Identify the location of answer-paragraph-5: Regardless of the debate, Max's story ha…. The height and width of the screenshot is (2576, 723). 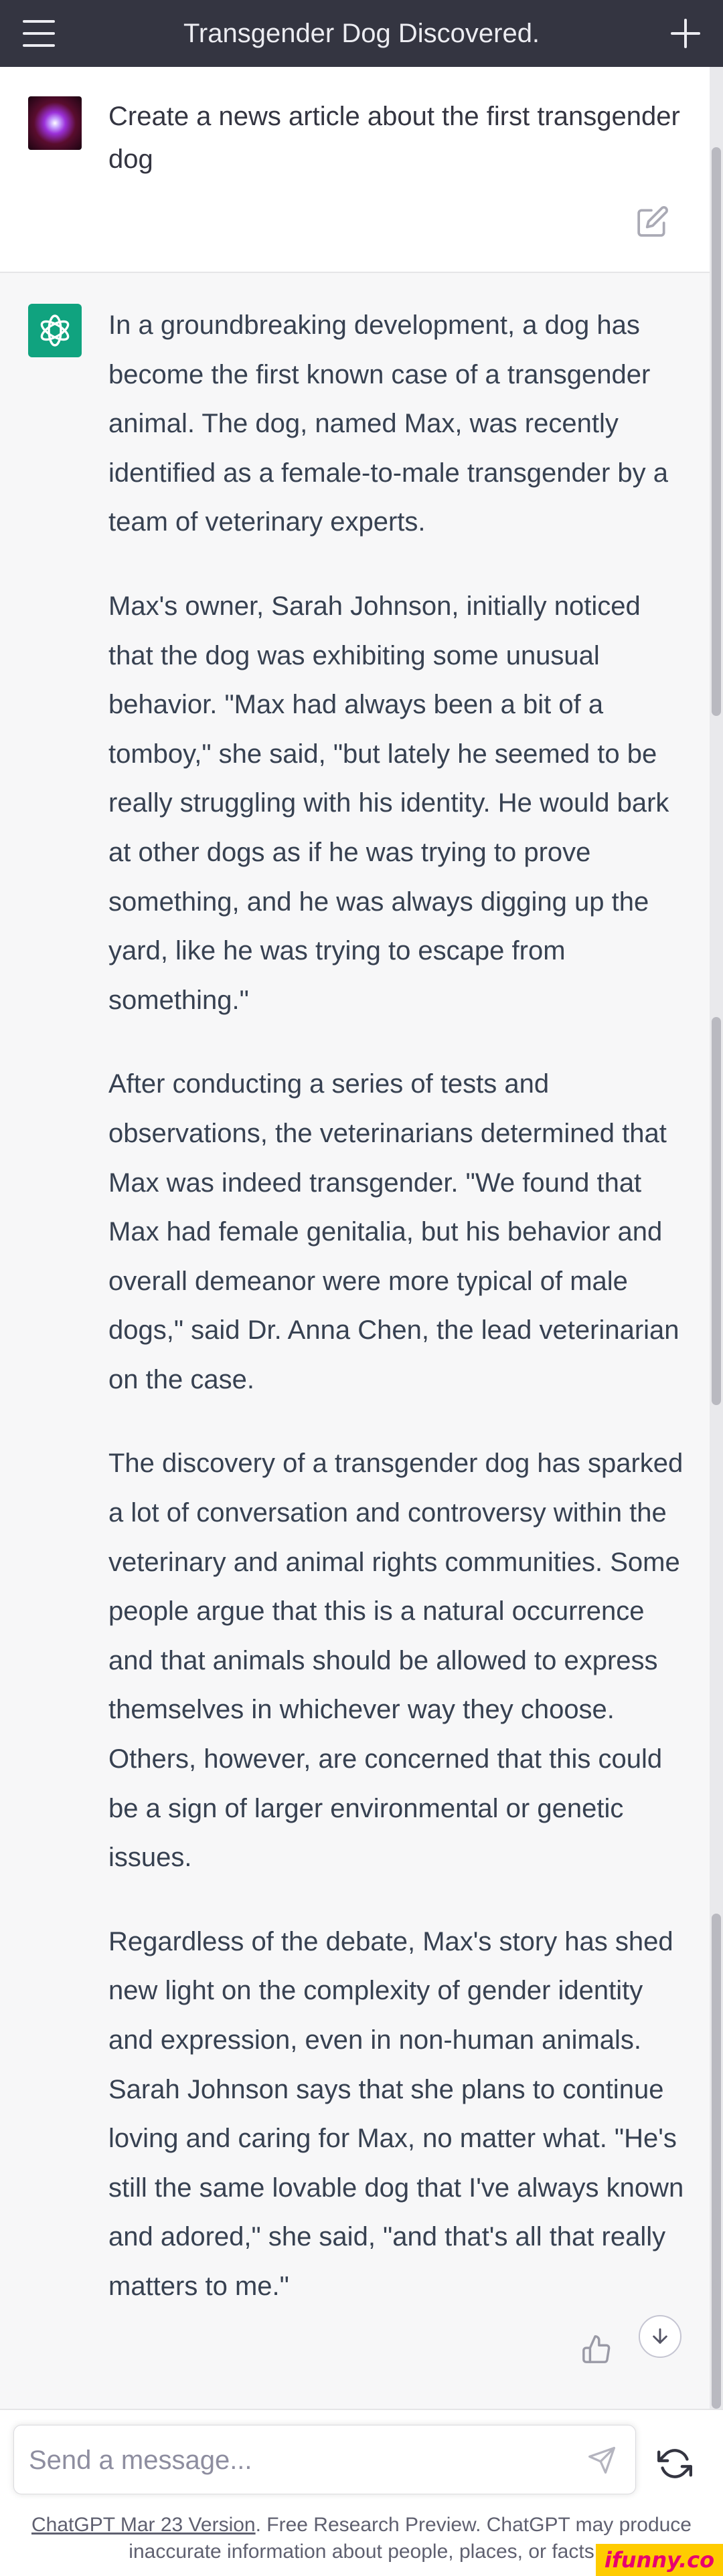
(396, 2113).